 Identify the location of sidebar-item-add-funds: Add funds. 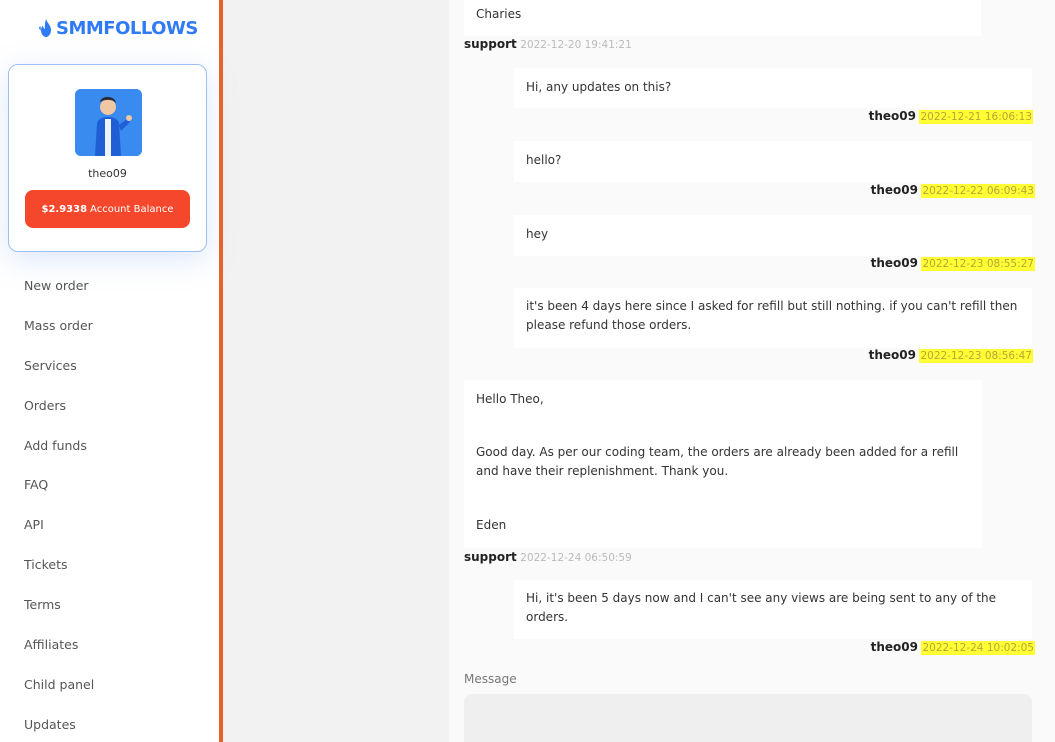
(59, 456).